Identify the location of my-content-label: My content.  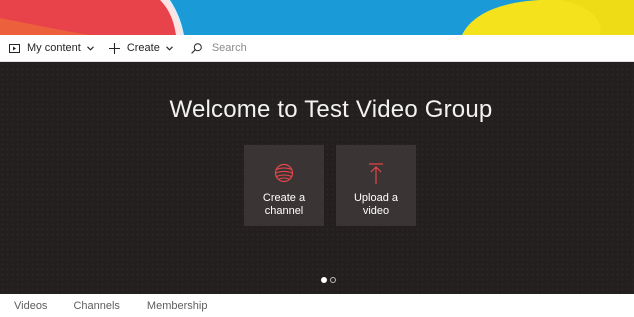
(54, 48).